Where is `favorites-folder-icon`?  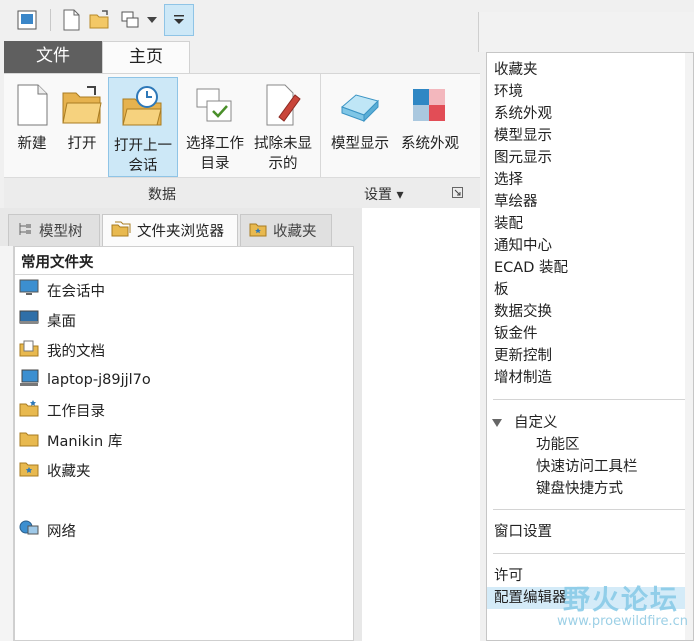 favorites-folder-icon is located at coordinates (258, 231).